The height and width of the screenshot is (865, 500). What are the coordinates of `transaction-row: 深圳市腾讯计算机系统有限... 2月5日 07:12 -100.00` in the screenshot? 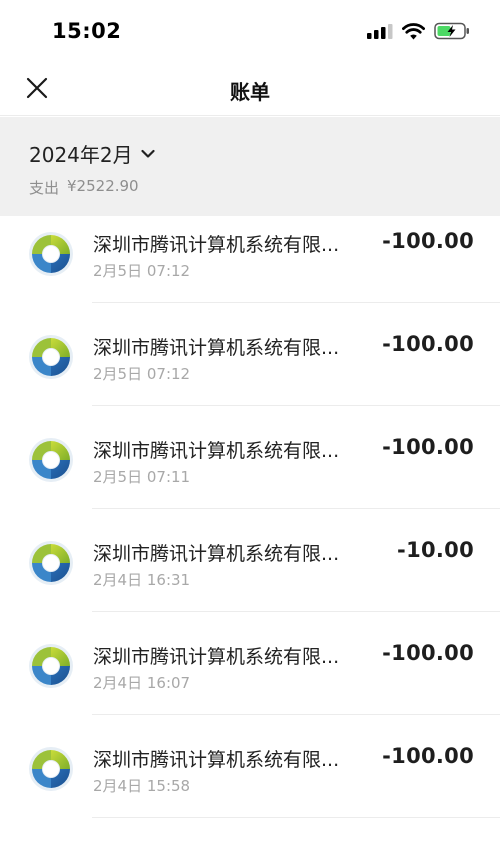 It's located at (250, 354).